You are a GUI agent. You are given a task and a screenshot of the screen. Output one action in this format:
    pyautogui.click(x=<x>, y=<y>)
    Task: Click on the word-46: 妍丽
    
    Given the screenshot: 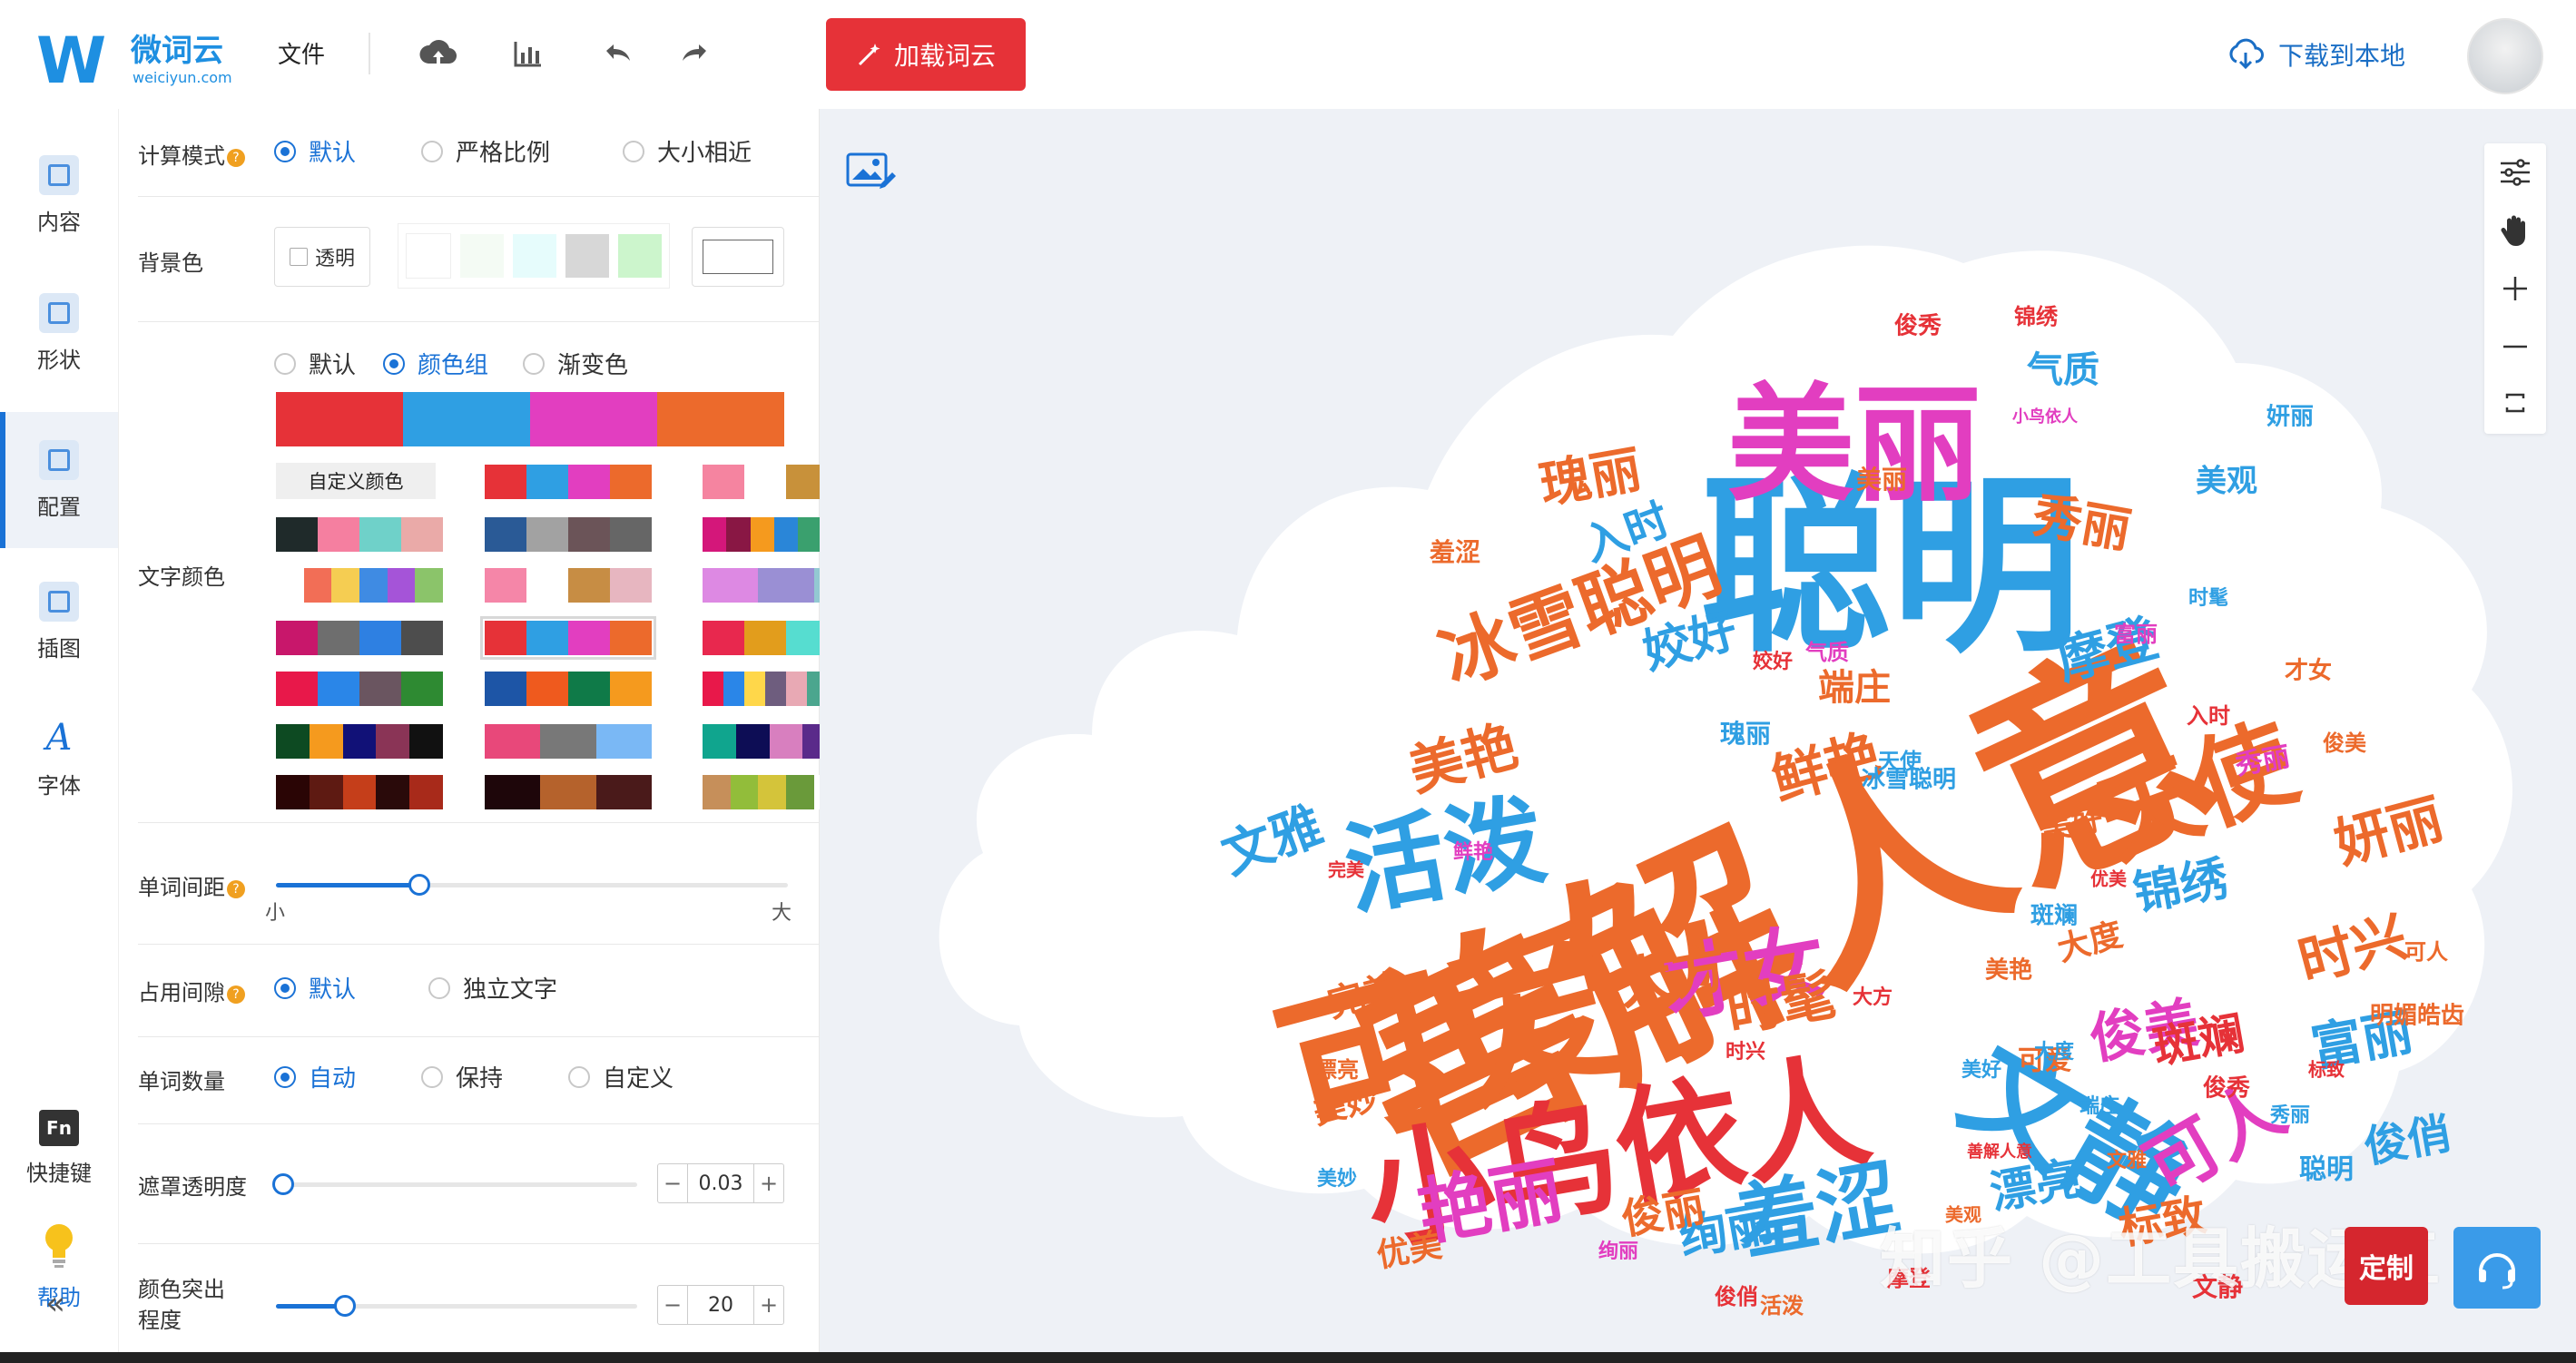 What is the action you would take?
    pyautogui.click(x=2290, y=418)
    